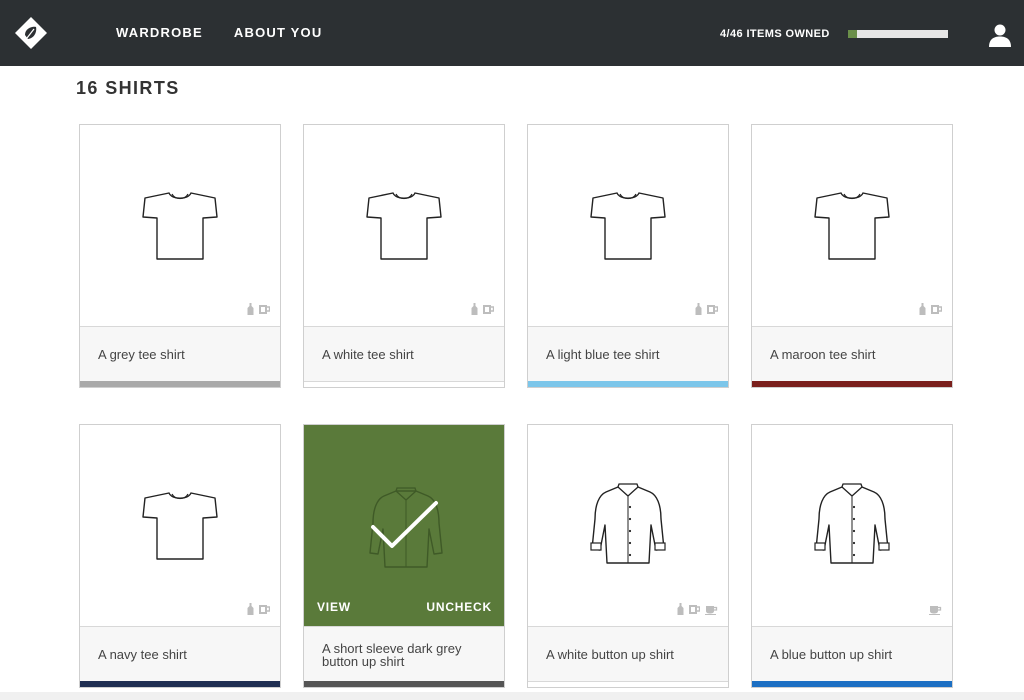 This screenshot has width=1024, height=700. Describe the element at coordinates (1000, 35) in the screenshot. I see `user-avatar-icon` at that location.